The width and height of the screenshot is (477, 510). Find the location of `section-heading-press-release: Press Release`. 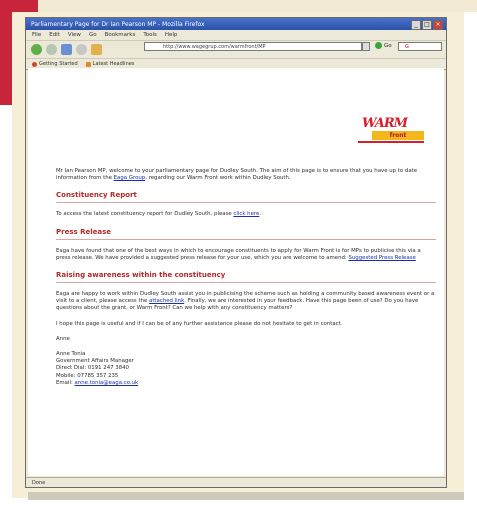

section-heading-press-release: Press Release is located at coordinates (84, 231).